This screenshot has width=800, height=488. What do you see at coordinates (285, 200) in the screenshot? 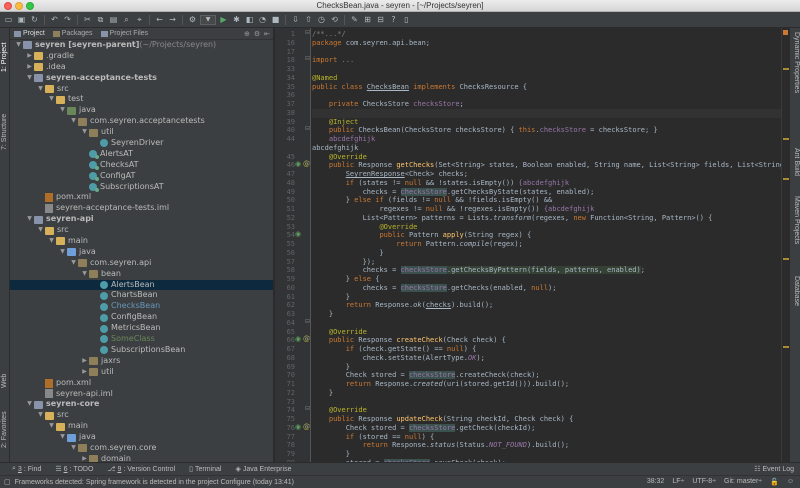
I see `line-number: 50` at bounding box center [285, 200].